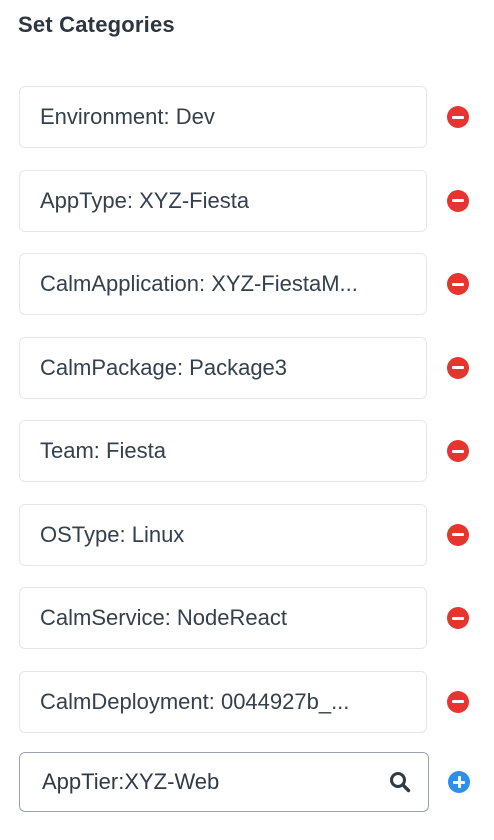 This screenshot has height=840, width=494. I want to click on category-row: Environment: Dev, so click(254, 118).